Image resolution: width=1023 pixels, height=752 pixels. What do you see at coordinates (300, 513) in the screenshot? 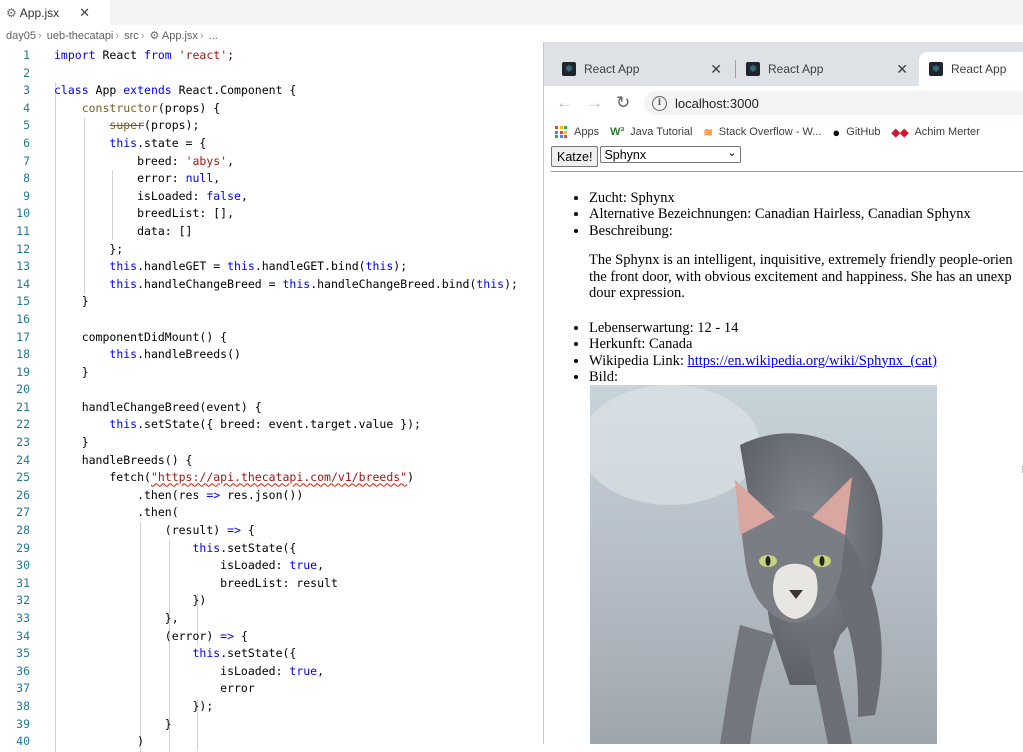
I see `code-line: 27 .then(` at bounding box center [300, 513].